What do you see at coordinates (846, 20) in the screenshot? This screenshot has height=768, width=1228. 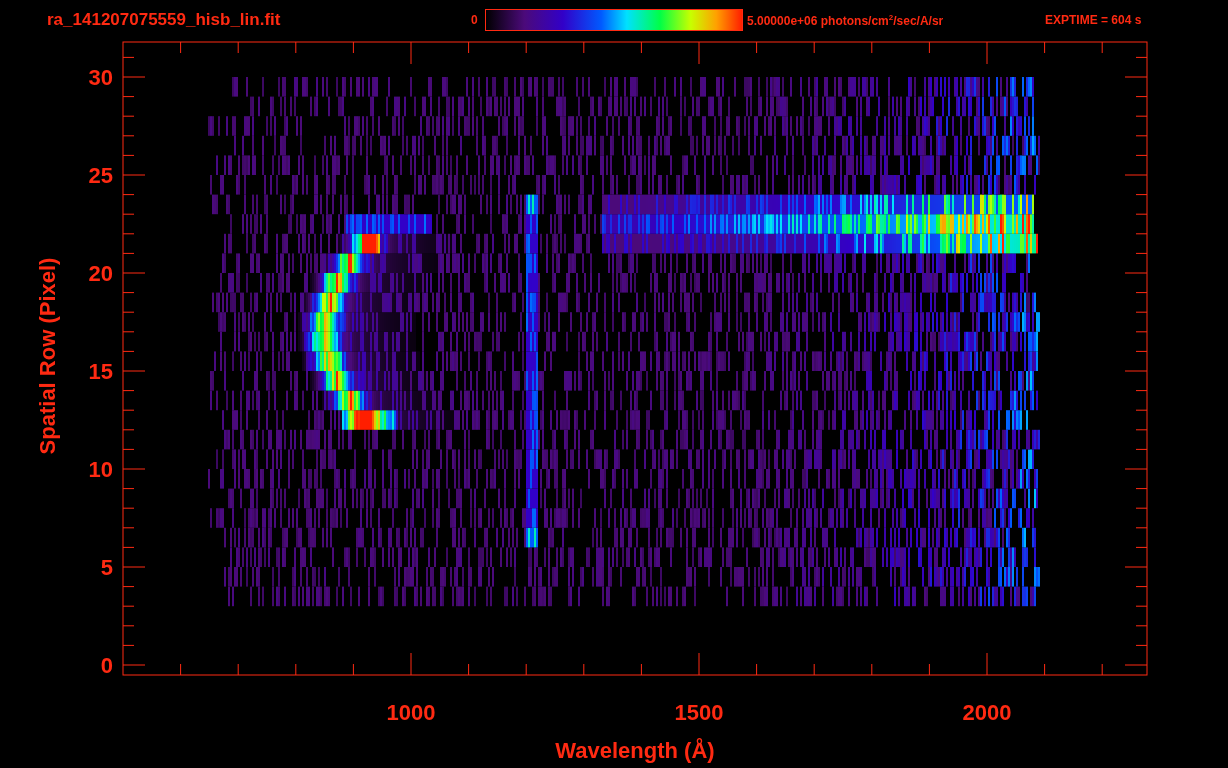 I see `scale-max-label: 5.00000e+06 photons/cm$^{2}$/sec/A/sr` at bounding box center [846, 20].